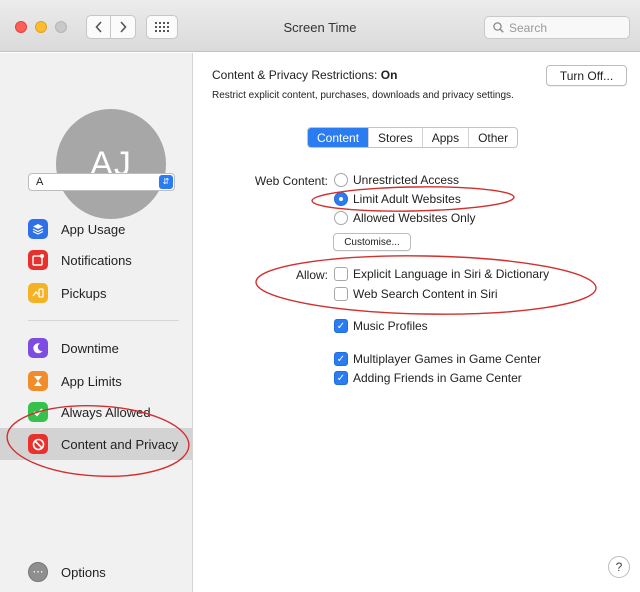 This screenshot has width=640, height=592. Describe the element at coordinates (38, 229) in the screenshot. I see `layers-icon` at that location.